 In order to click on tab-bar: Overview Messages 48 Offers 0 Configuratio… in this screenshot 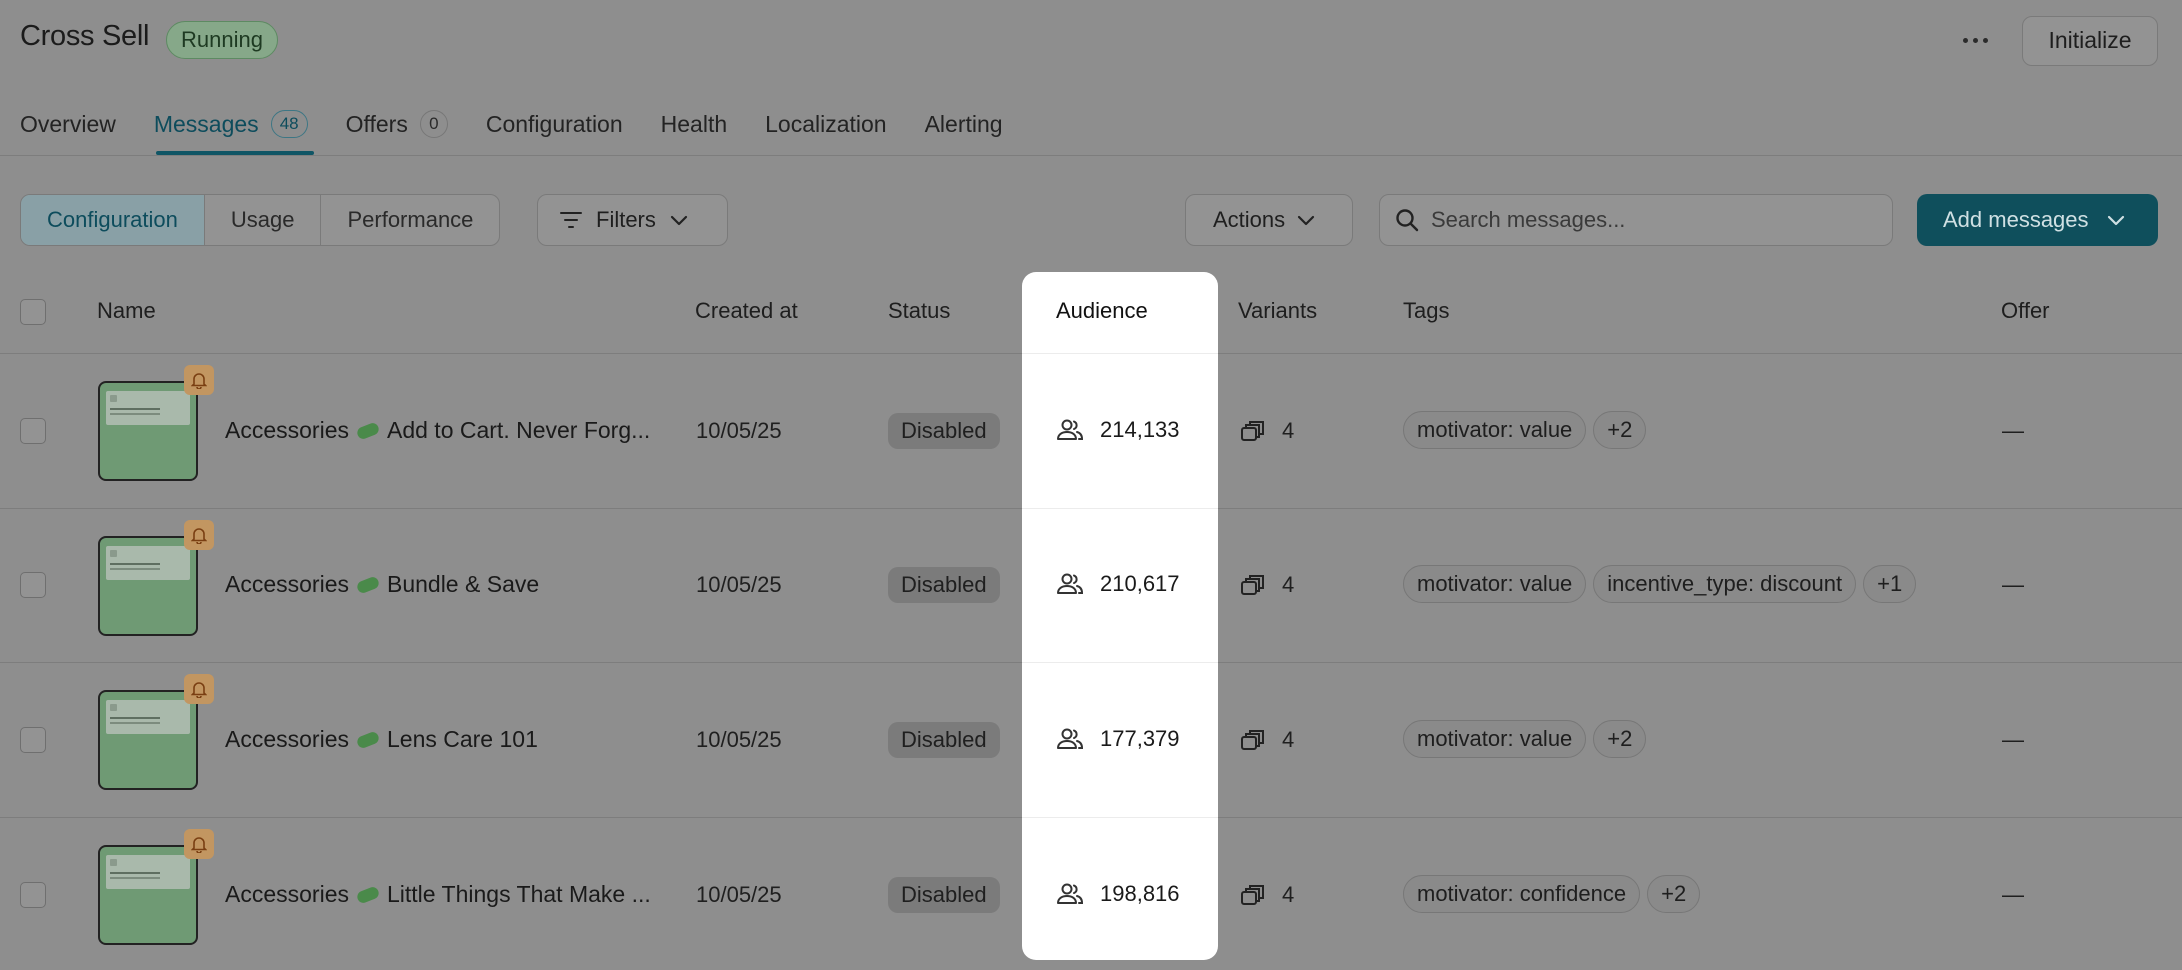, I will do `click(530, 131)`.